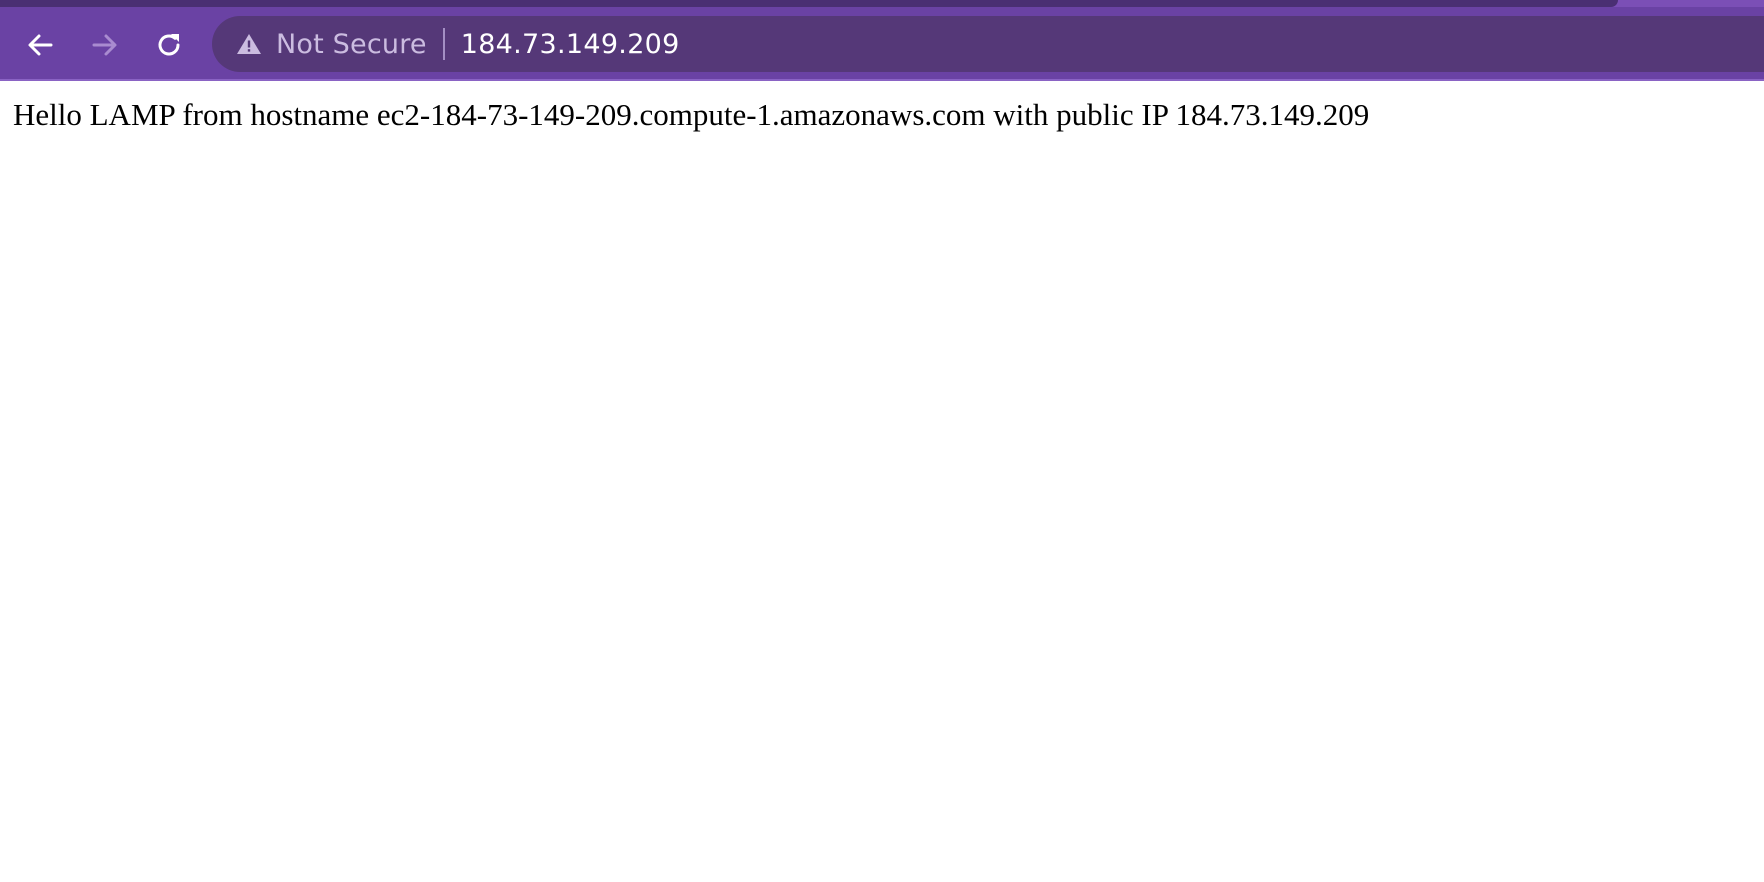 The height and width of the screenshot is (882, 1764). I want to click on arrow-right-icon, so click(104, 45).